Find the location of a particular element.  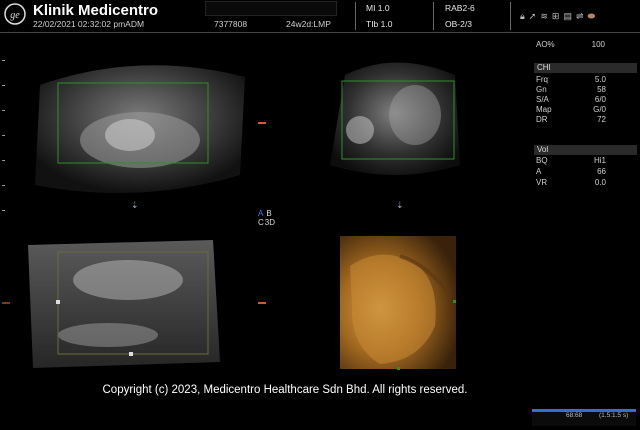

clinic-name: Klinik Medicentro is located at coordinates (96, 10).